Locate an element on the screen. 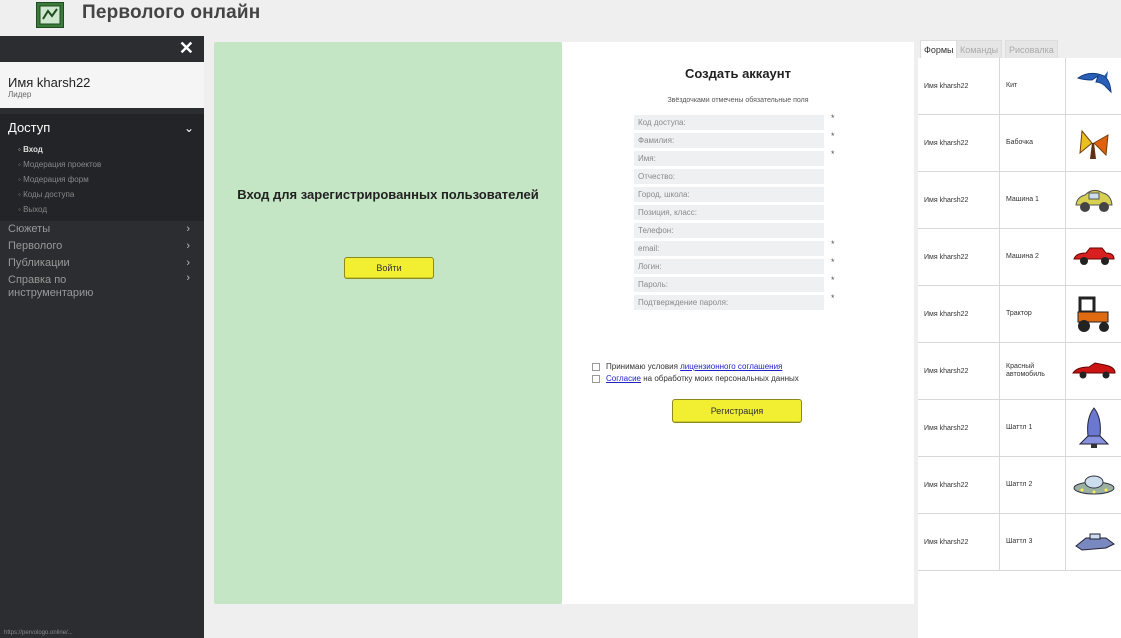 The image size is (1121, 638). form-name: Машина 1 is located at coordinates (1033, 200).